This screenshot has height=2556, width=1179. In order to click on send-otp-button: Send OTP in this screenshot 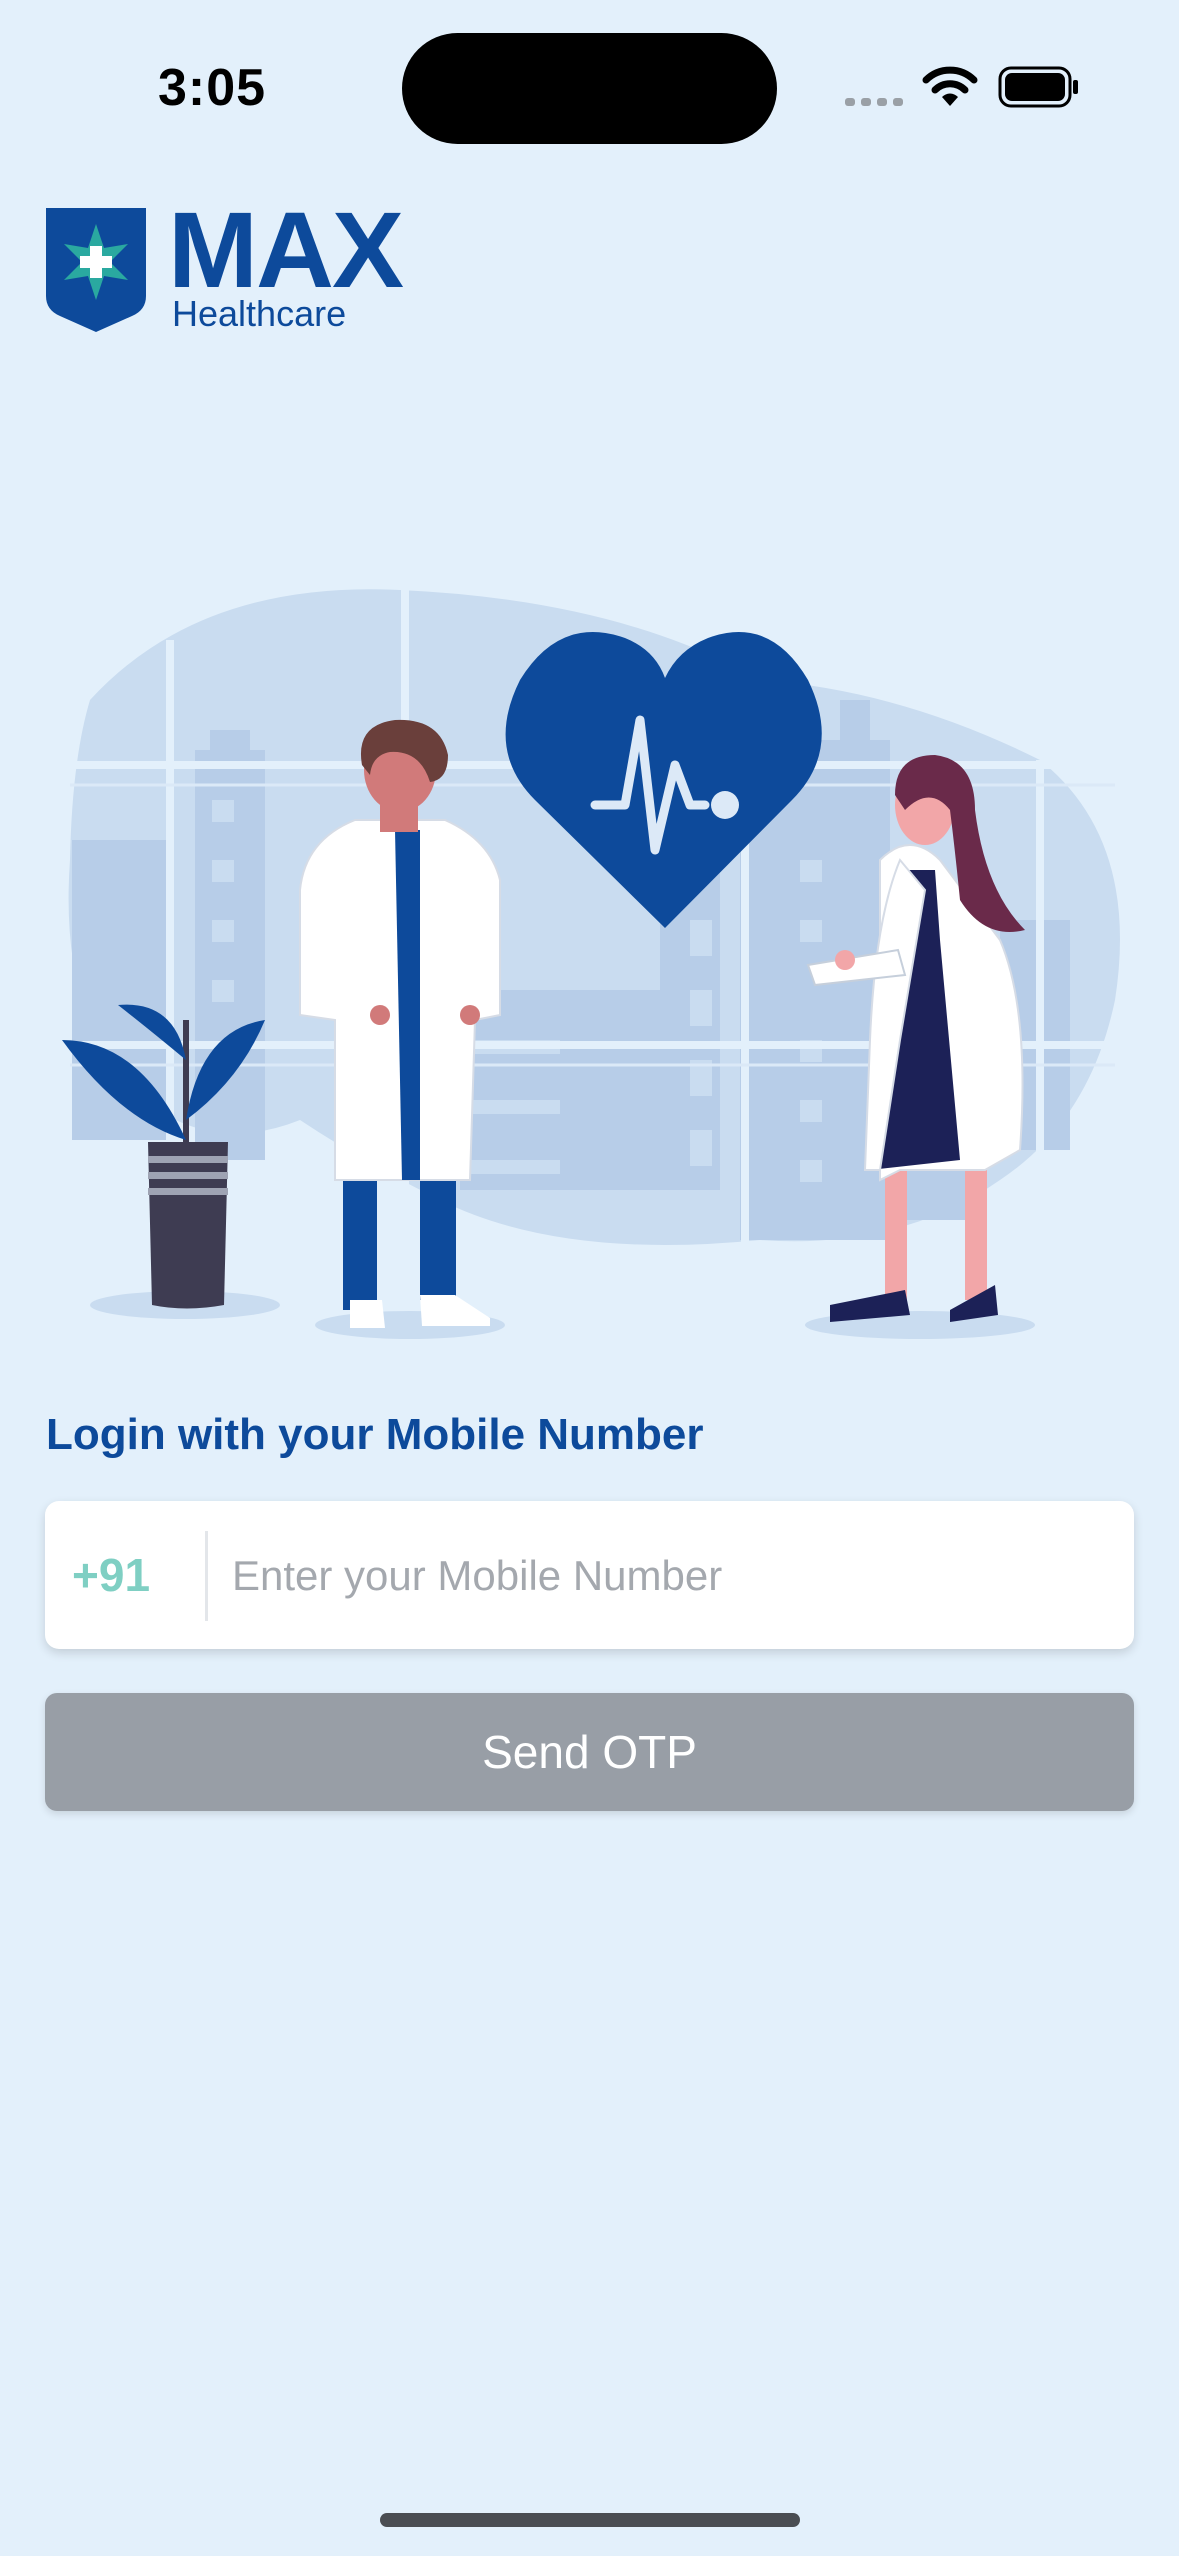, I will do `click(589, 1752)`.